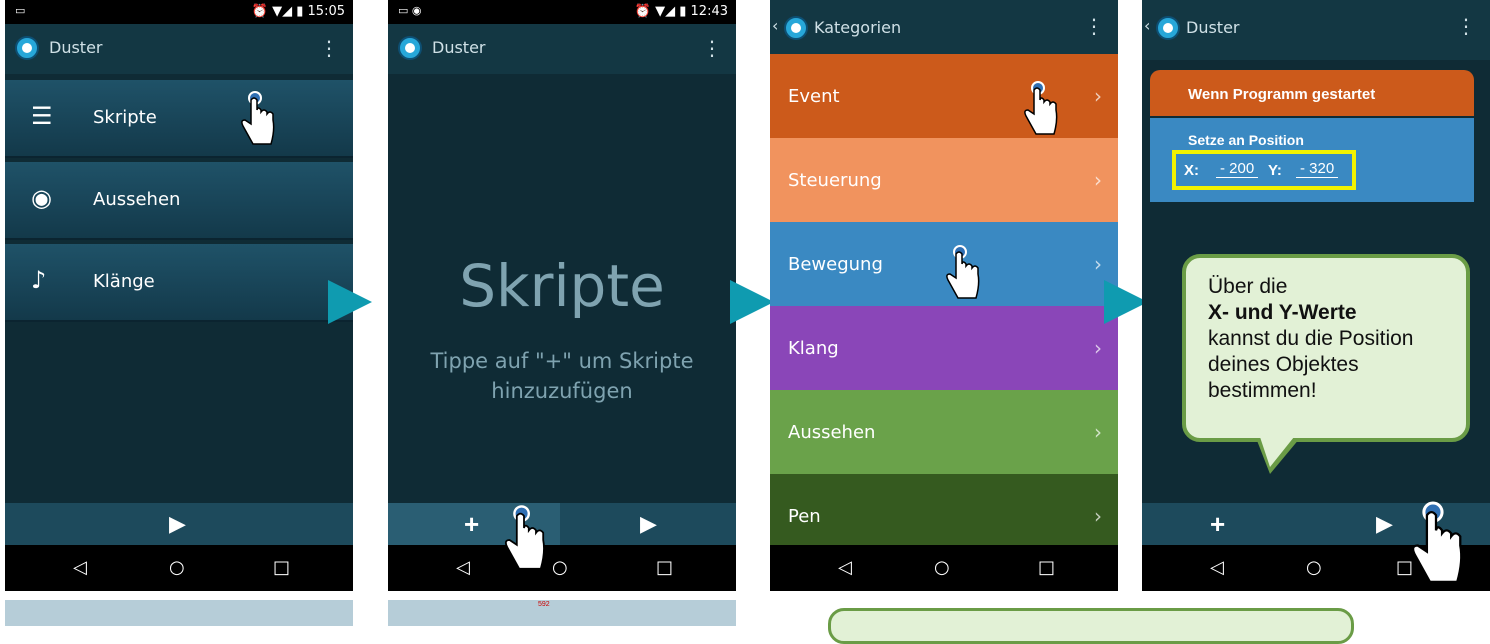 This screenshot has height=644, width=1490. What do you see at coordinates (1316, 30) in the screenshot?
I see `app-bar: ‹ Duster ⋮` at bounding box center [1316, 30].